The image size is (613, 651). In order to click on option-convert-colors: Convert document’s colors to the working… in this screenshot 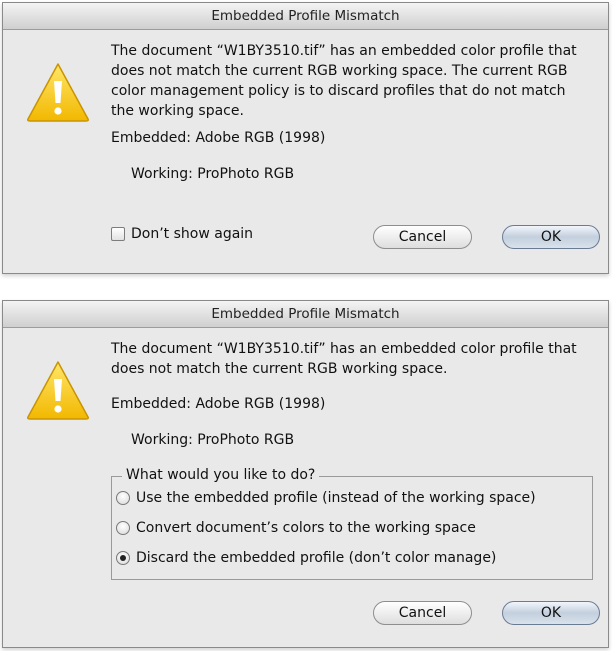, I will do `click(296, 528)`.